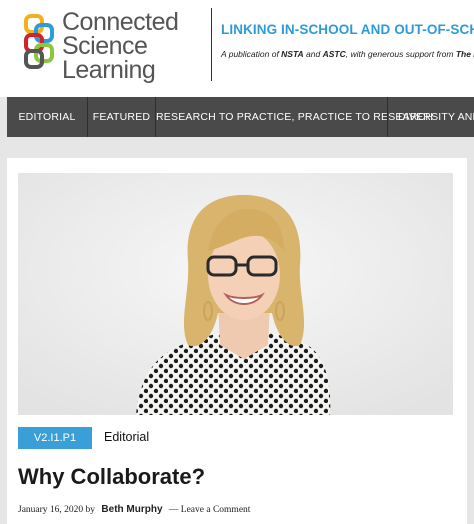 This screenshot has width=474, height=524. What do you see at coordinates (313, 54) in the screenshot?
I see `pub-and: and` at bounding box center [313, 54].